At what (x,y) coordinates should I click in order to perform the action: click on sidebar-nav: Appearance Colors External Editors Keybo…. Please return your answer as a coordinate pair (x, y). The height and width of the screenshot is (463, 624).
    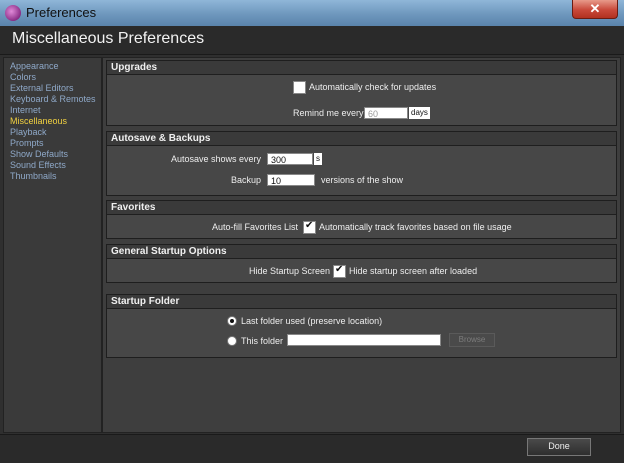
    Looking at the image, I should click on (52, 120).